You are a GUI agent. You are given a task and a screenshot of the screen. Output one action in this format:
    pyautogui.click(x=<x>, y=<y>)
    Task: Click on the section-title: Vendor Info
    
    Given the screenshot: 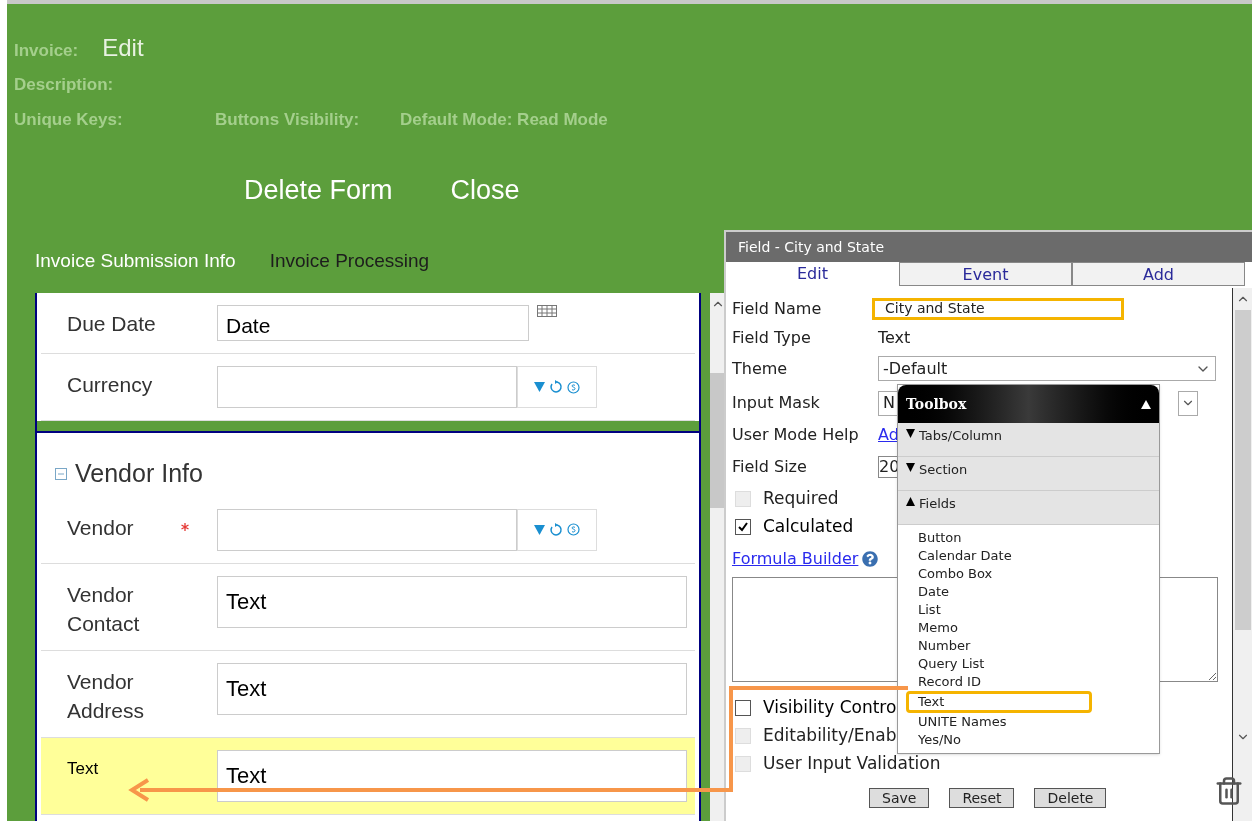 What is the action you would take?
    pyautogui.click(x=139, y=473)
    